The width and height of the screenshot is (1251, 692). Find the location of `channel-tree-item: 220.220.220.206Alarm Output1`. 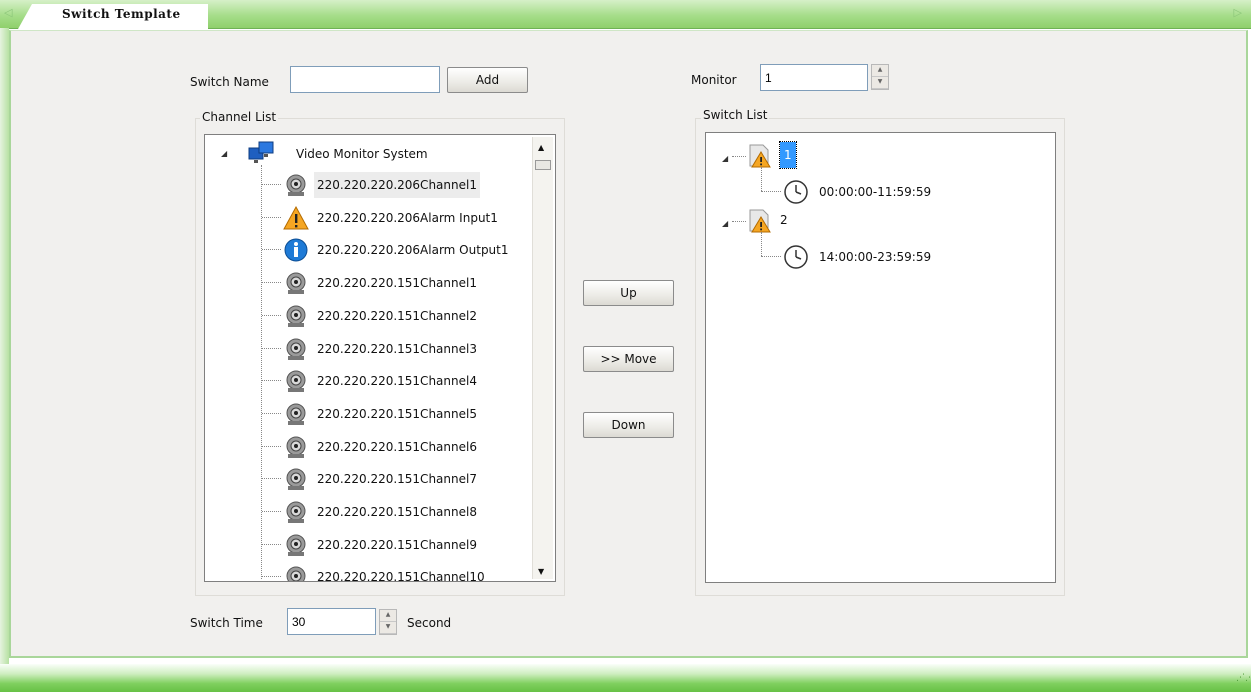

channel-tree-item: 220.220.220.206Alarm Output1 is located at coordinates (405, 249).